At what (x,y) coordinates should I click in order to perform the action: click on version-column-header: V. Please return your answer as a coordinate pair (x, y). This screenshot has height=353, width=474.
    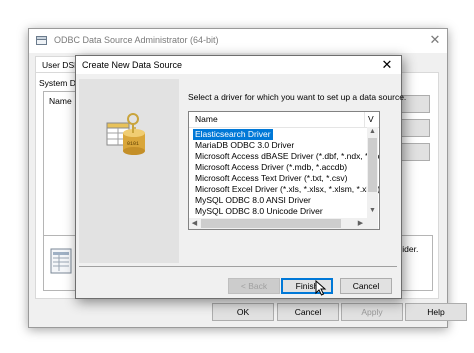
    Looking at the image, I should click on (371, 119).